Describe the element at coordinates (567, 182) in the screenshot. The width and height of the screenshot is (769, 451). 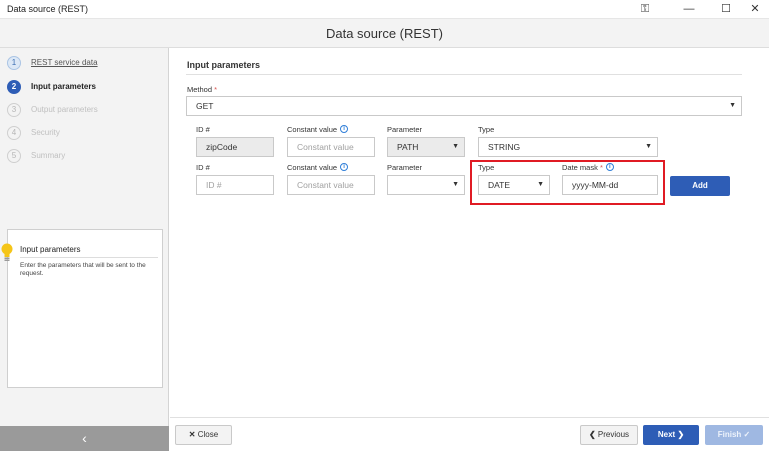
I see `highlight-box` at that location.